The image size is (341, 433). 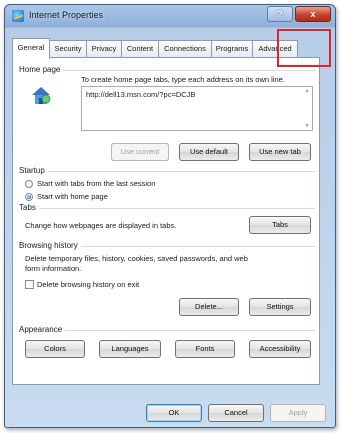 What do you see at coordinates (280, 307) in the screenshot?
I see `settings-button: Settings` at bounding box center [280, 307].